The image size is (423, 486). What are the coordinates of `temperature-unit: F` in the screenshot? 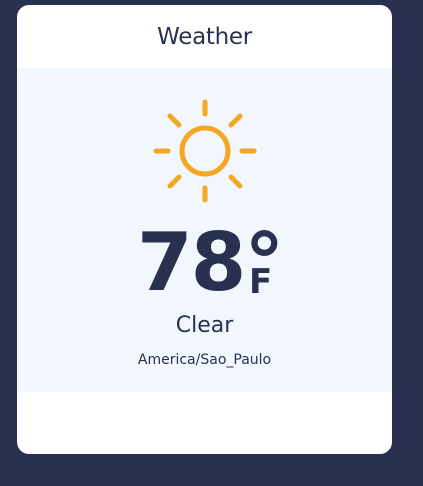 It's located at (261, 282).